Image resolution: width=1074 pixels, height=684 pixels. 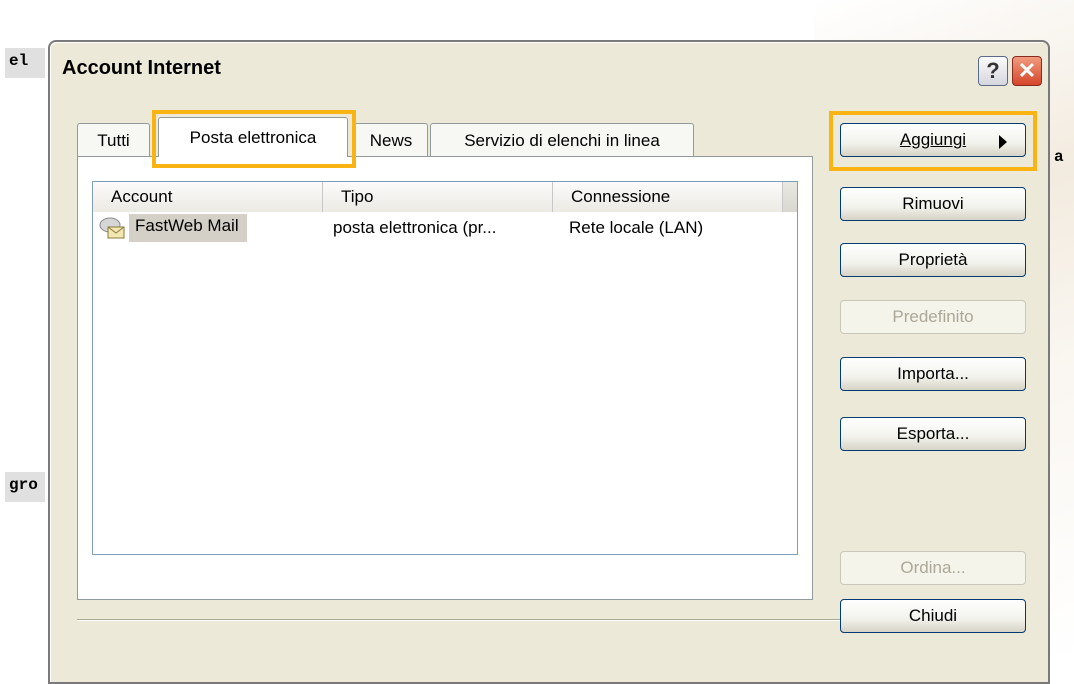 I want to click on button-label: Aggiungi, so click(x=933, y=139).